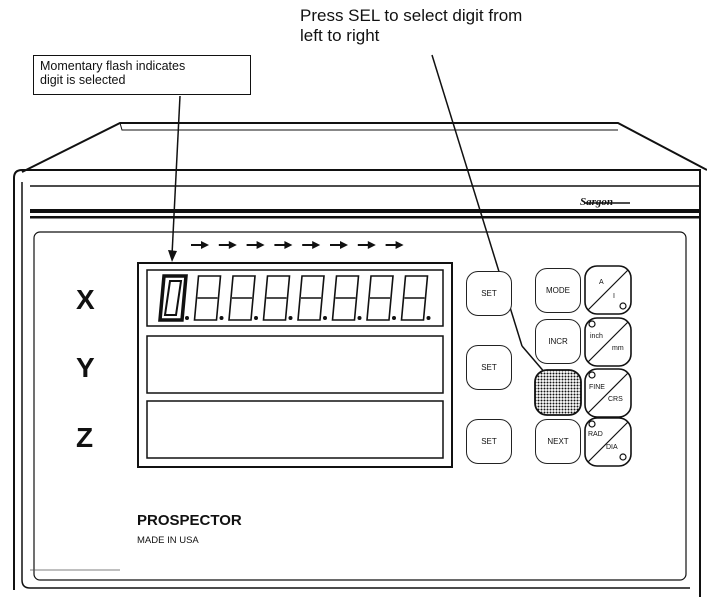  I want to click on toggle-abs-inc-key, so click(608, 290).